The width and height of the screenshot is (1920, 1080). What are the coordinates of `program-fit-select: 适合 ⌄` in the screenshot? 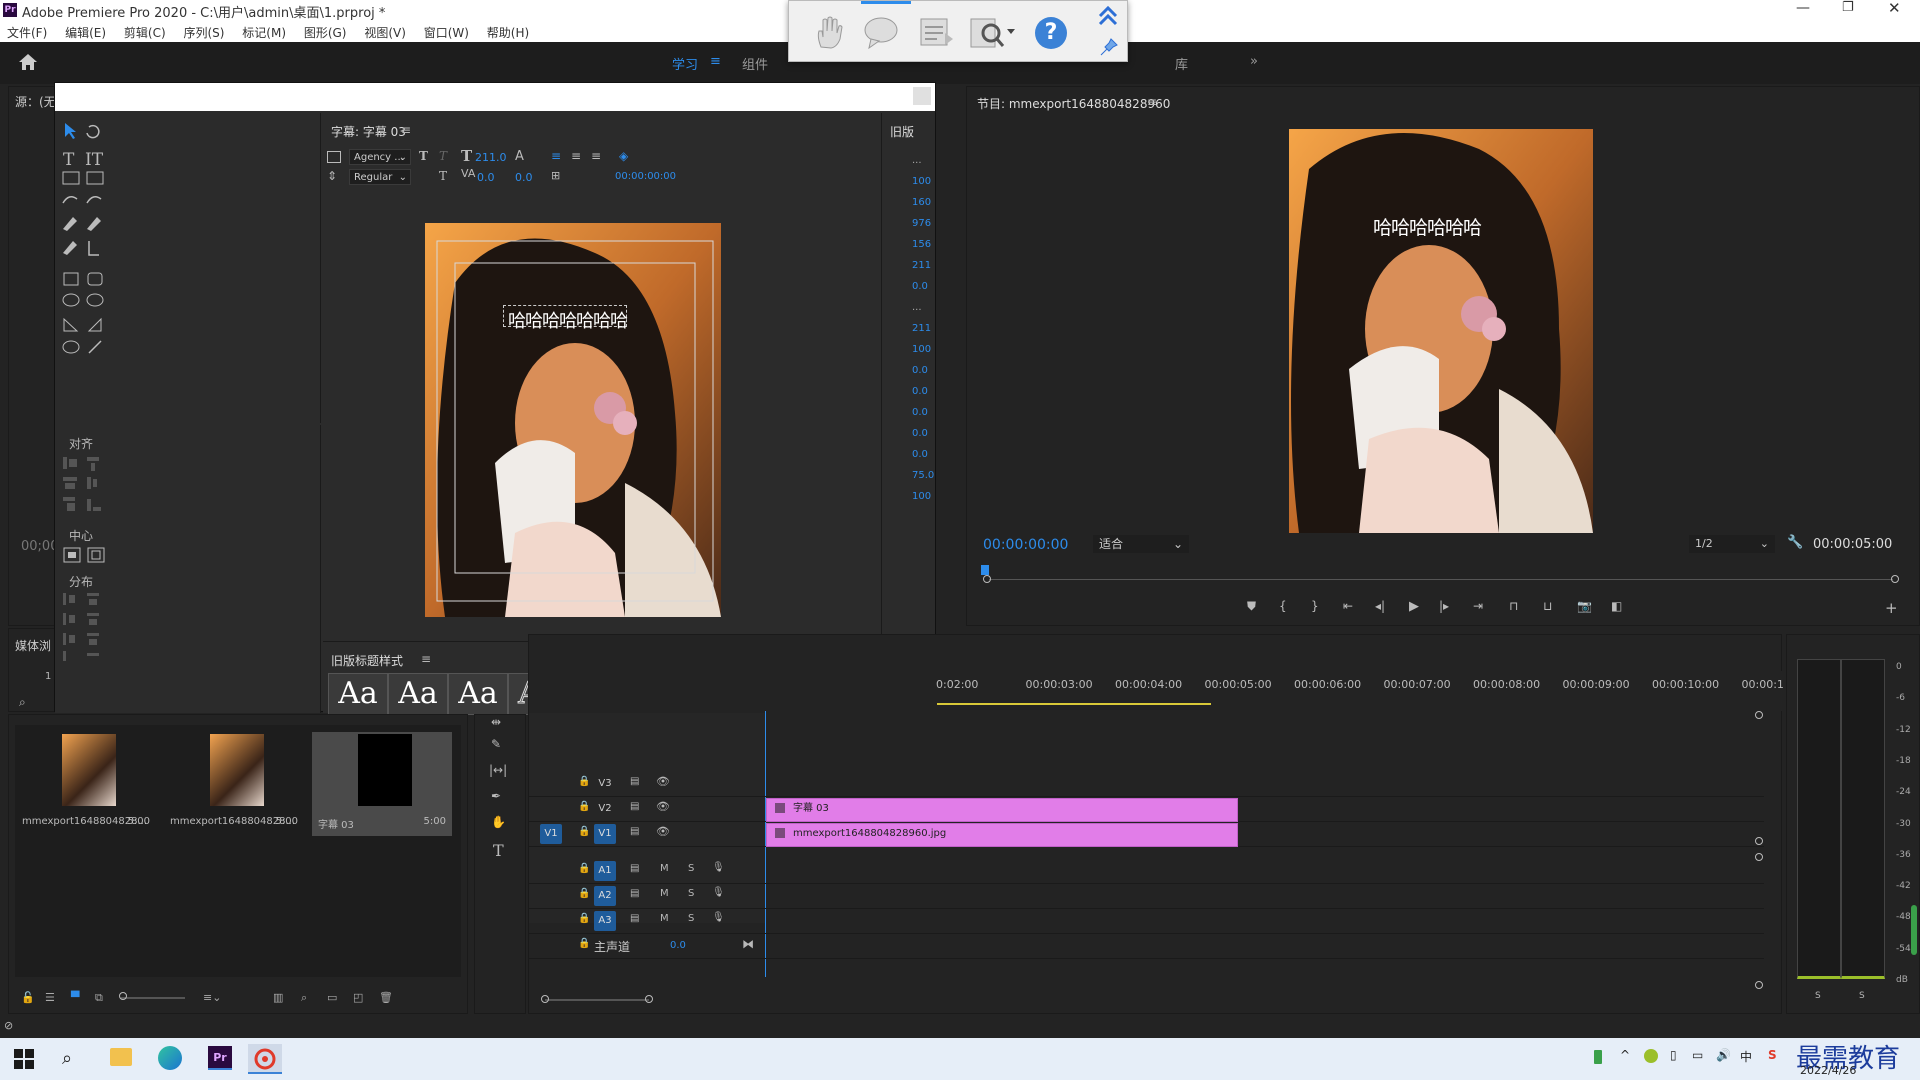 It's located at (1141, 544).